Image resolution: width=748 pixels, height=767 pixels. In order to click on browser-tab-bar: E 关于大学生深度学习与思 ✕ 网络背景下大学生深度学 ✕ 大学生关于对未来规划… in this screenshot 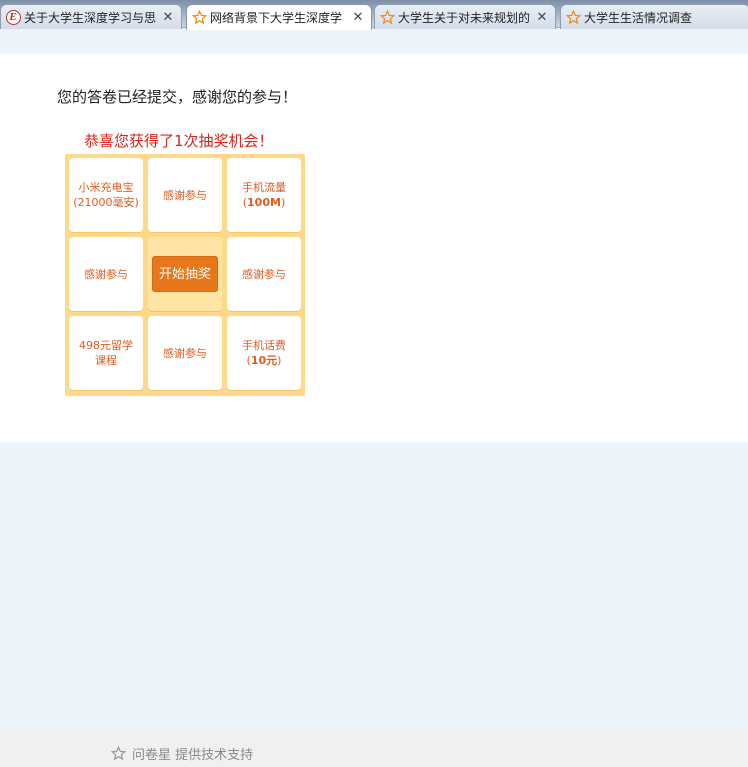, I will do `click(374, 15)`.